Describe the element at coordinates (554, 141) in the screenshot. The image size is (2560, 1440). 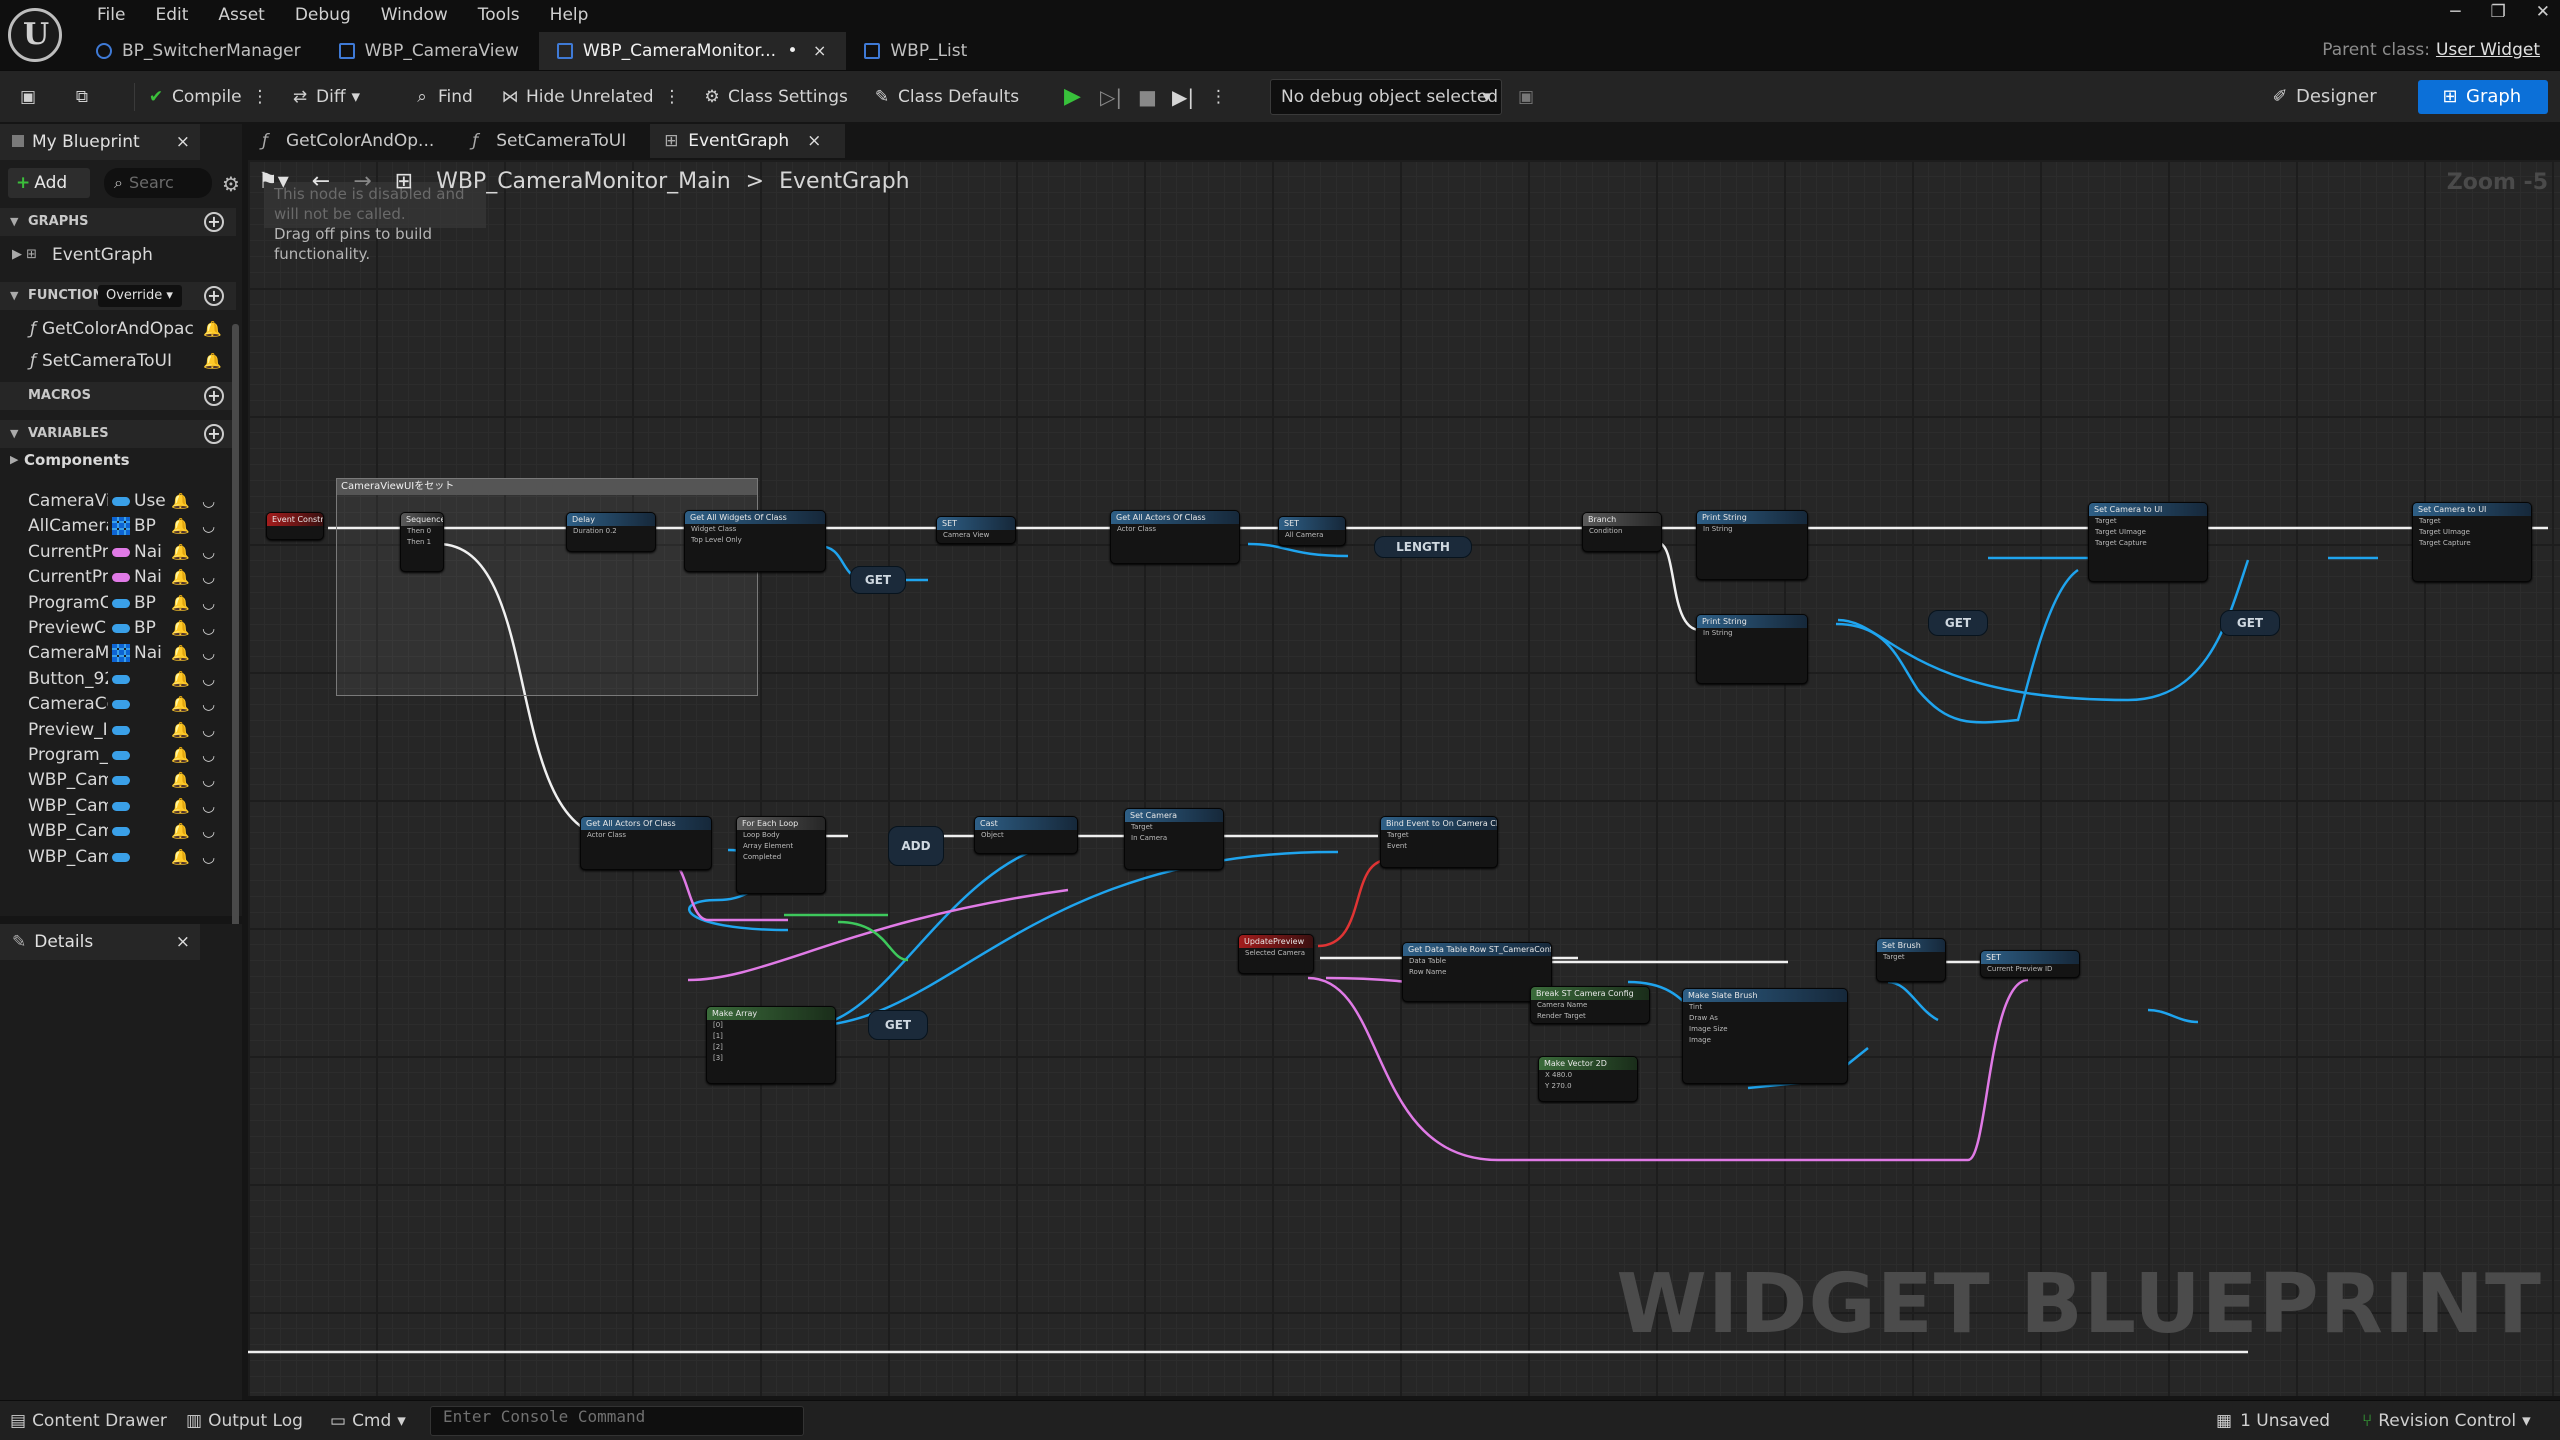
I see `graph-tab-setcameratoui: ƒ SetCameraToUI` at that location.